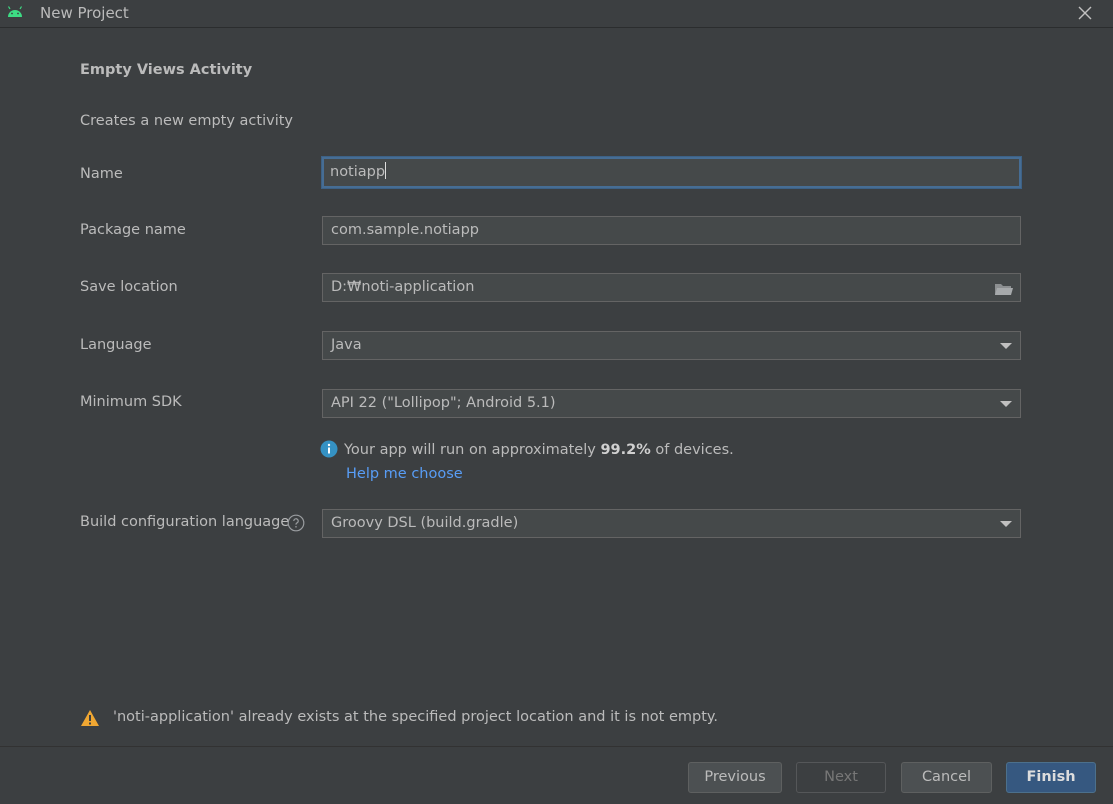 The width and height of the screenshot is (1113, 804). Describe the element at coordinates (404, 474) in the screenshot. I see `help-me-choose-link: Help me choose` at that location.